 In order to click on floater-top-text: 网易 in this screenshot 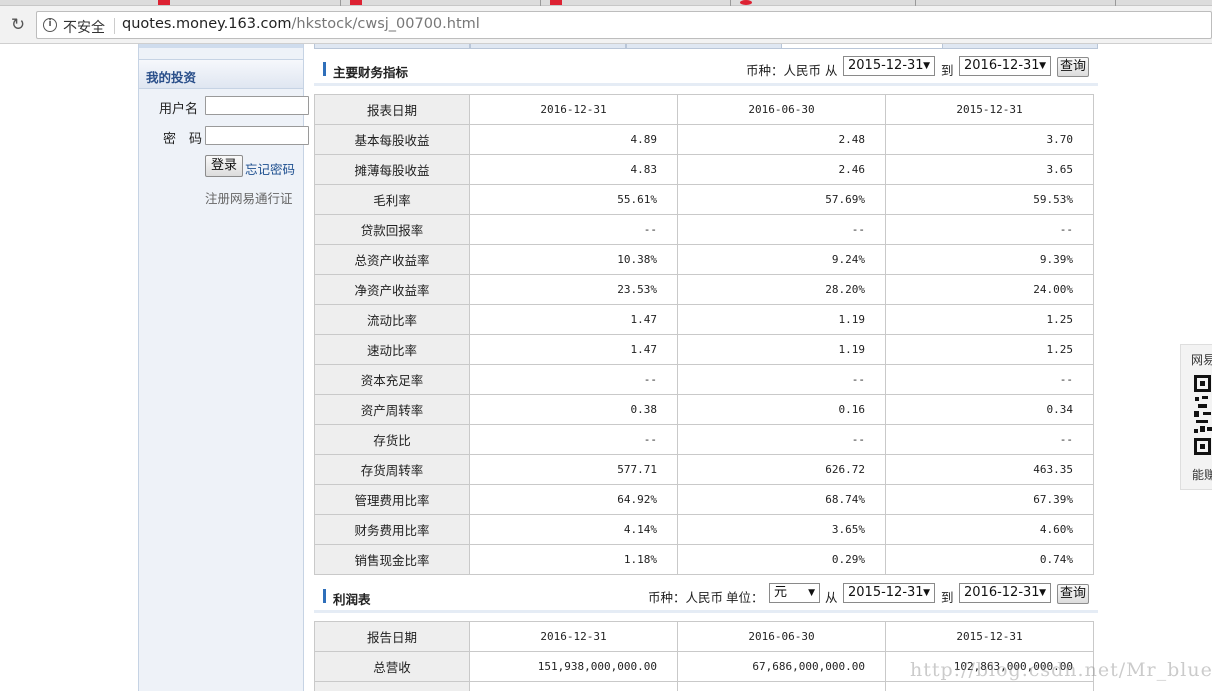, I will do `click(1201, 360)`.